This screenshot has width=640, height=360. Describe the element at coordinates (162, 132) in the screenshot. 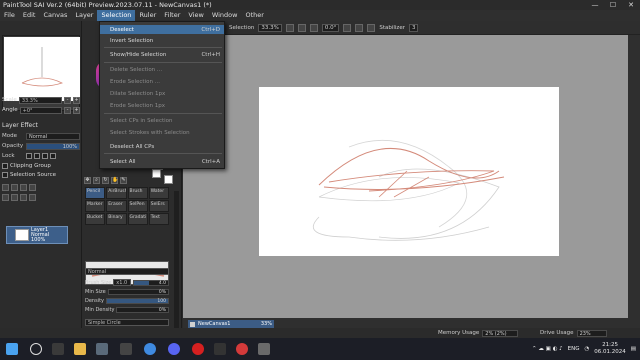

I see `menu-item-select-strokes: Select Strokes with Selection` at that location.